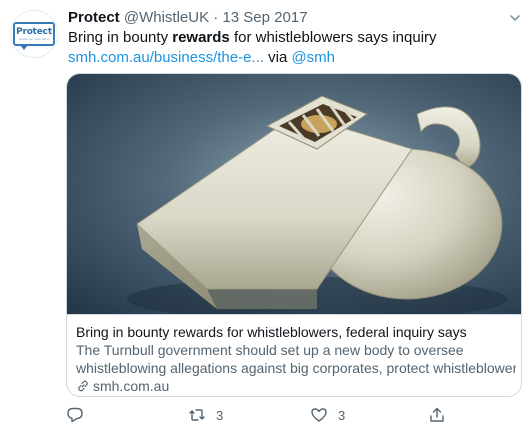  Describe the element at coordinates (333, 37) in the screenshot. I see `tweet-text-after: for whistleblowers says inquiry` at that location.